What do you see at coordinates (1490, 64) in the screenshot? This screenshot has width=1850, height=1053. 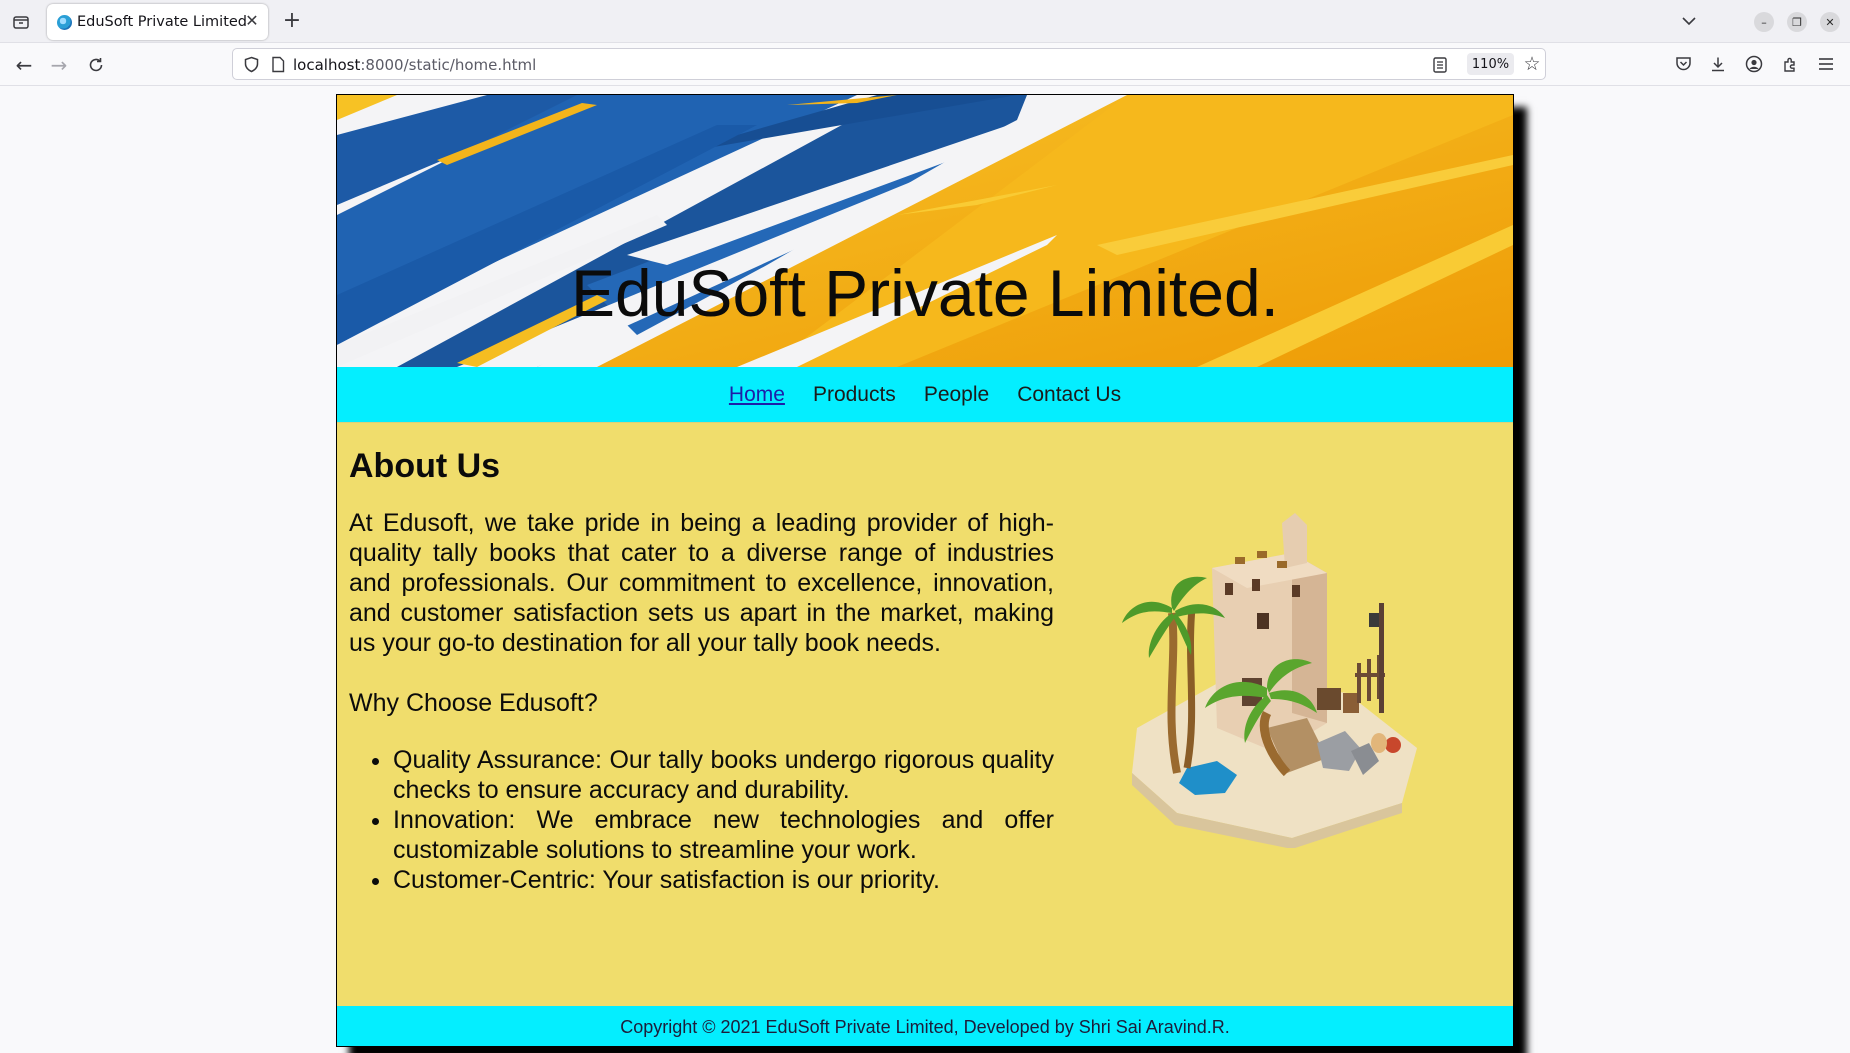 I see `zoom-level-button: 110%` at bounding box center [1490, 64].